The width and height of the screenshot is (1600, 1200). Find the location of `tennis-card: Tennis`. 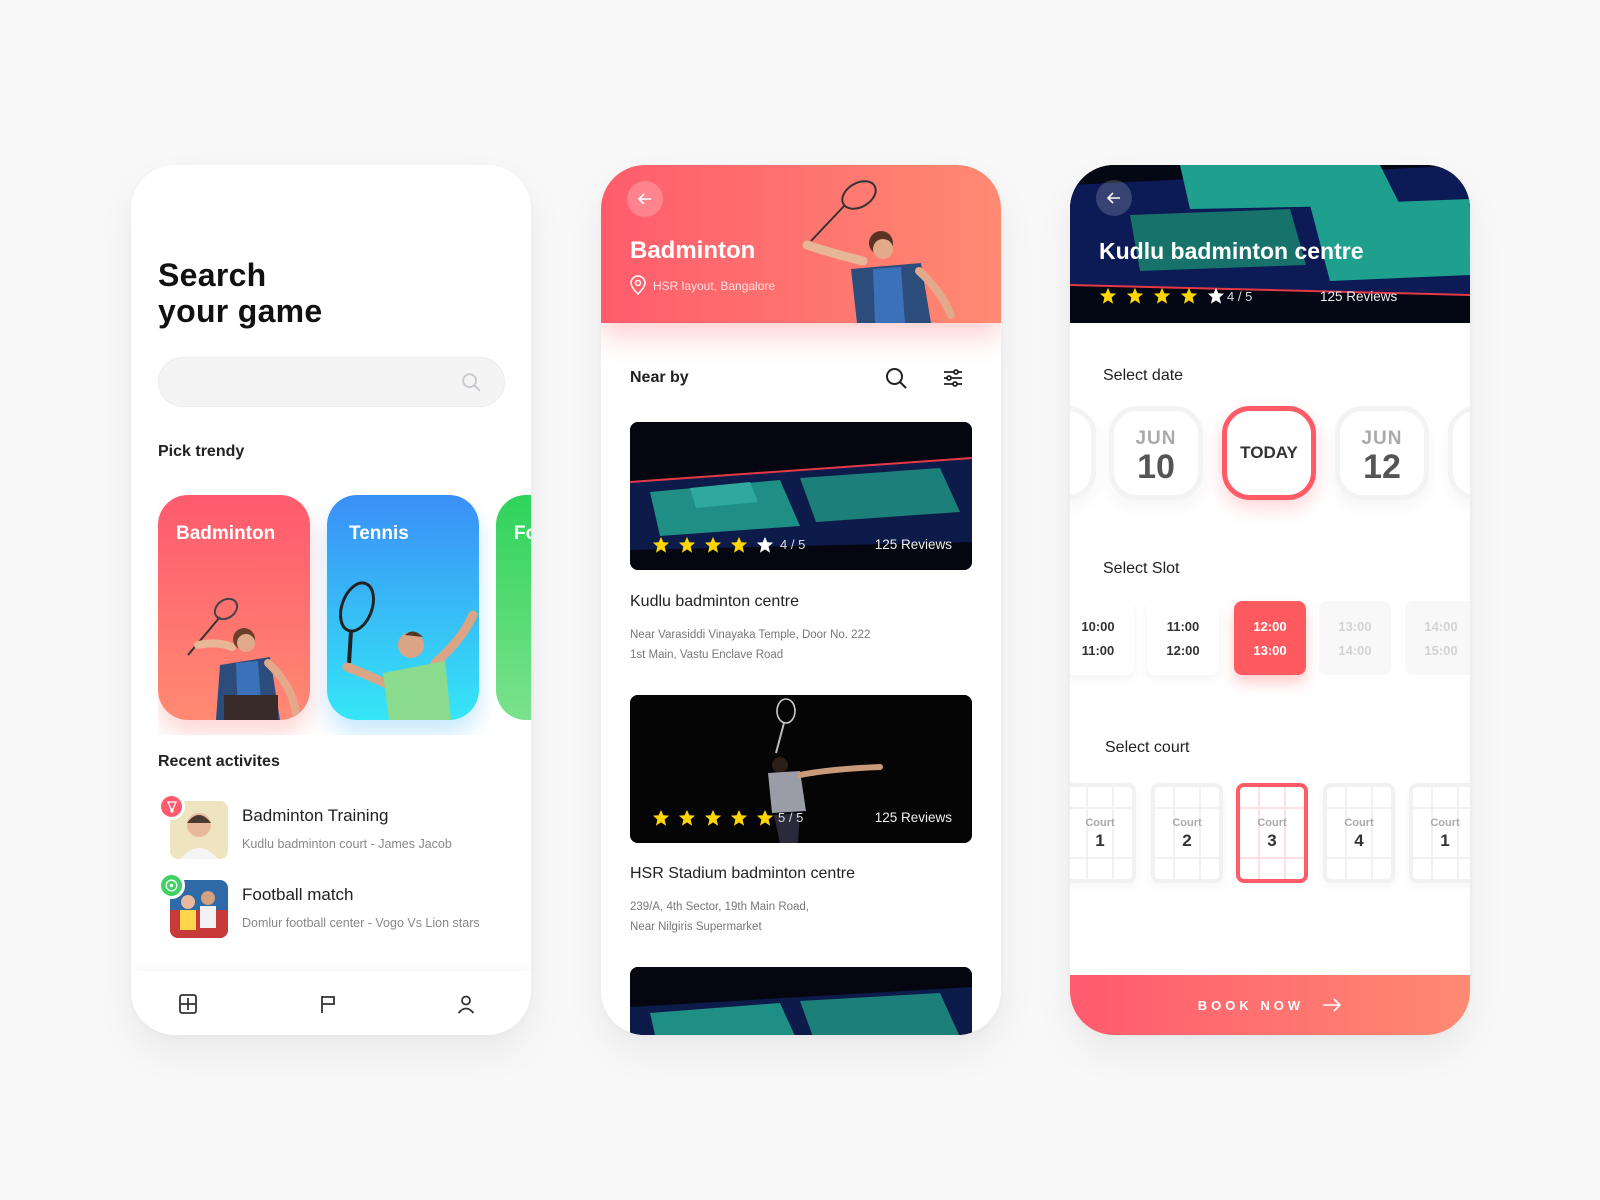

tennis-card: Tennis is located at coordinates (403, 607).